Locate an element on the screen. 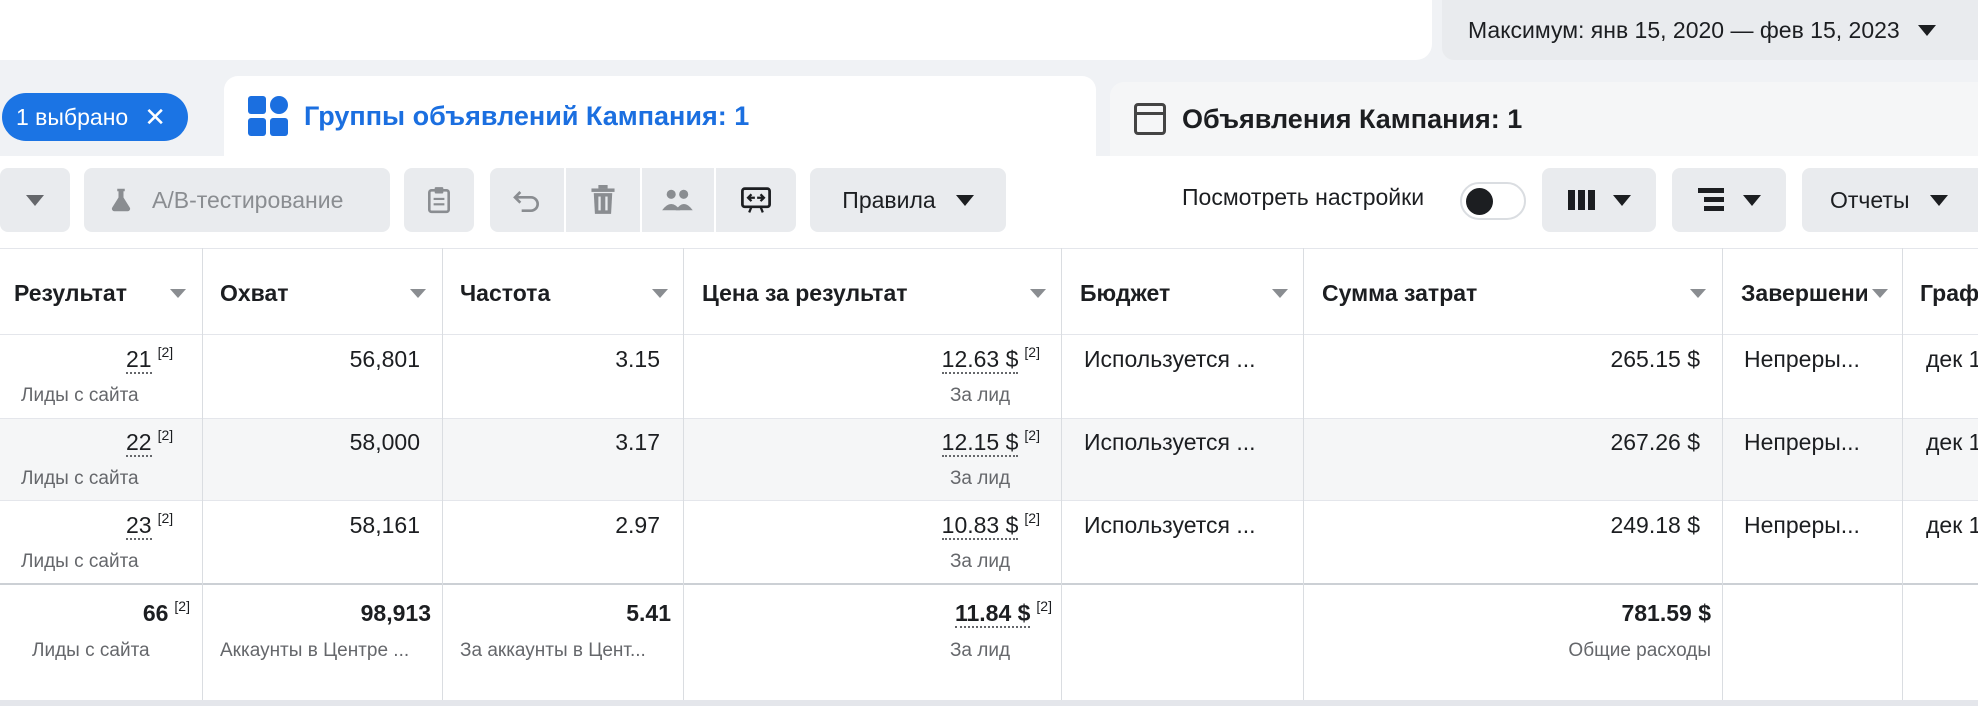 This screenshot has height=706, width=1978. close-icon: ✕ is located at coordinates (155, 117).